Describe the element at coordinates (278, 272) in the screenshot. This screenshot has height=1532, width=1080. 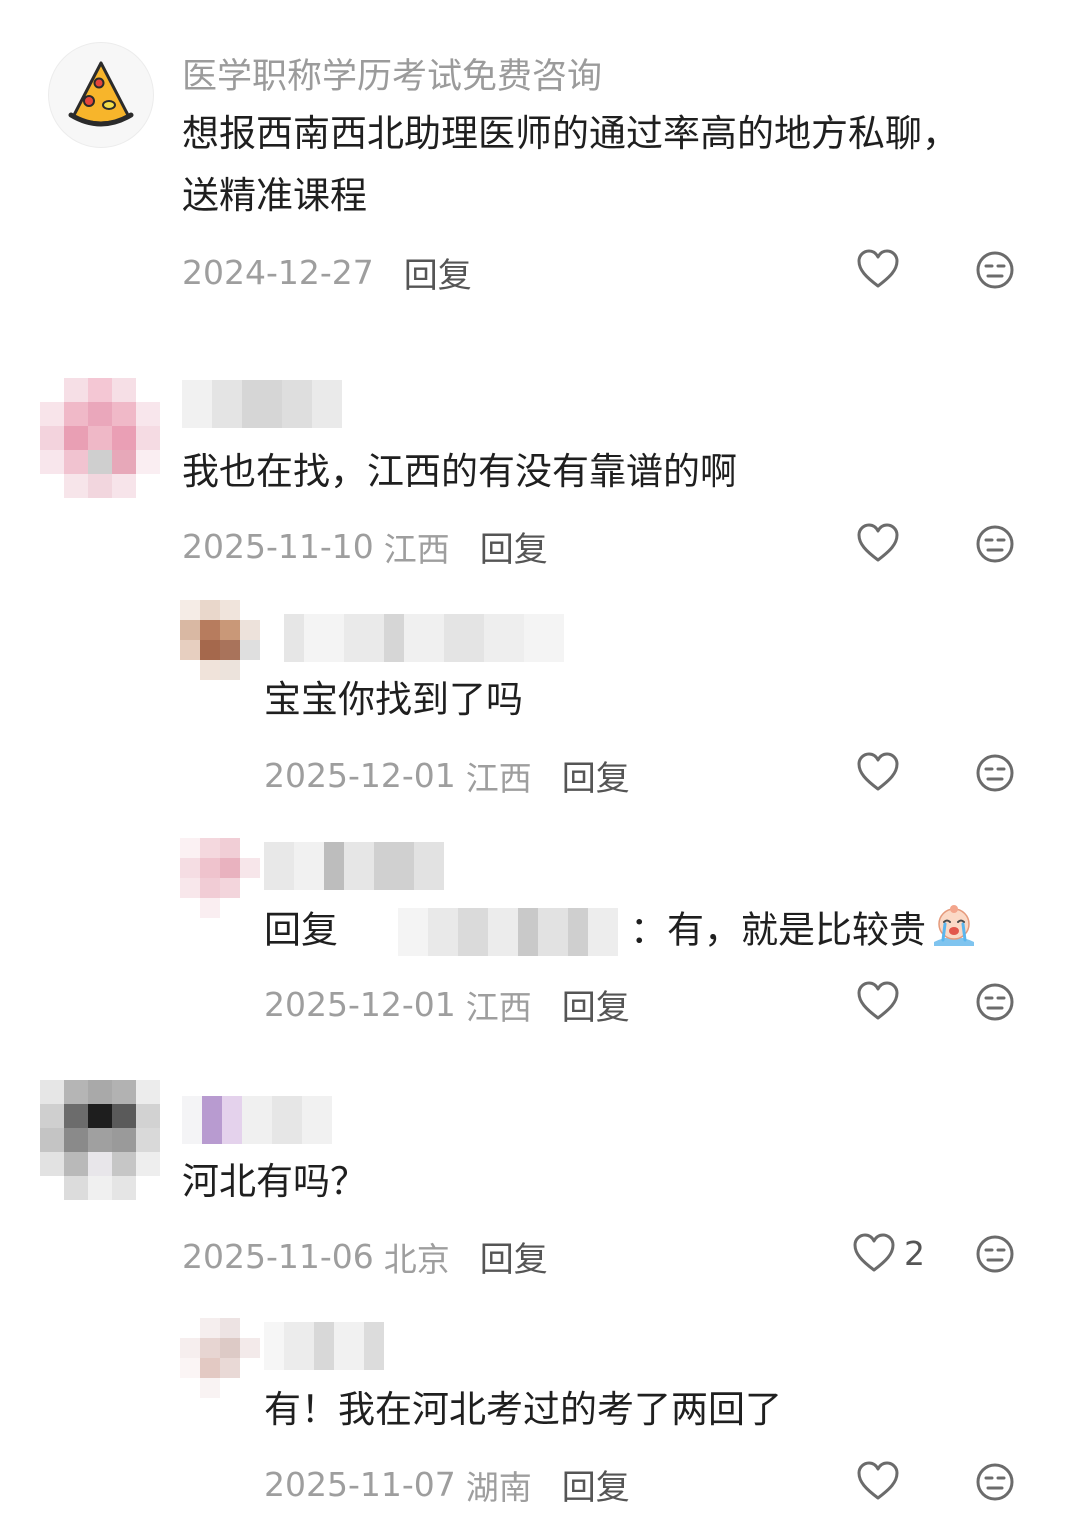
I see `comment-date: 2024-12-27` at that location.